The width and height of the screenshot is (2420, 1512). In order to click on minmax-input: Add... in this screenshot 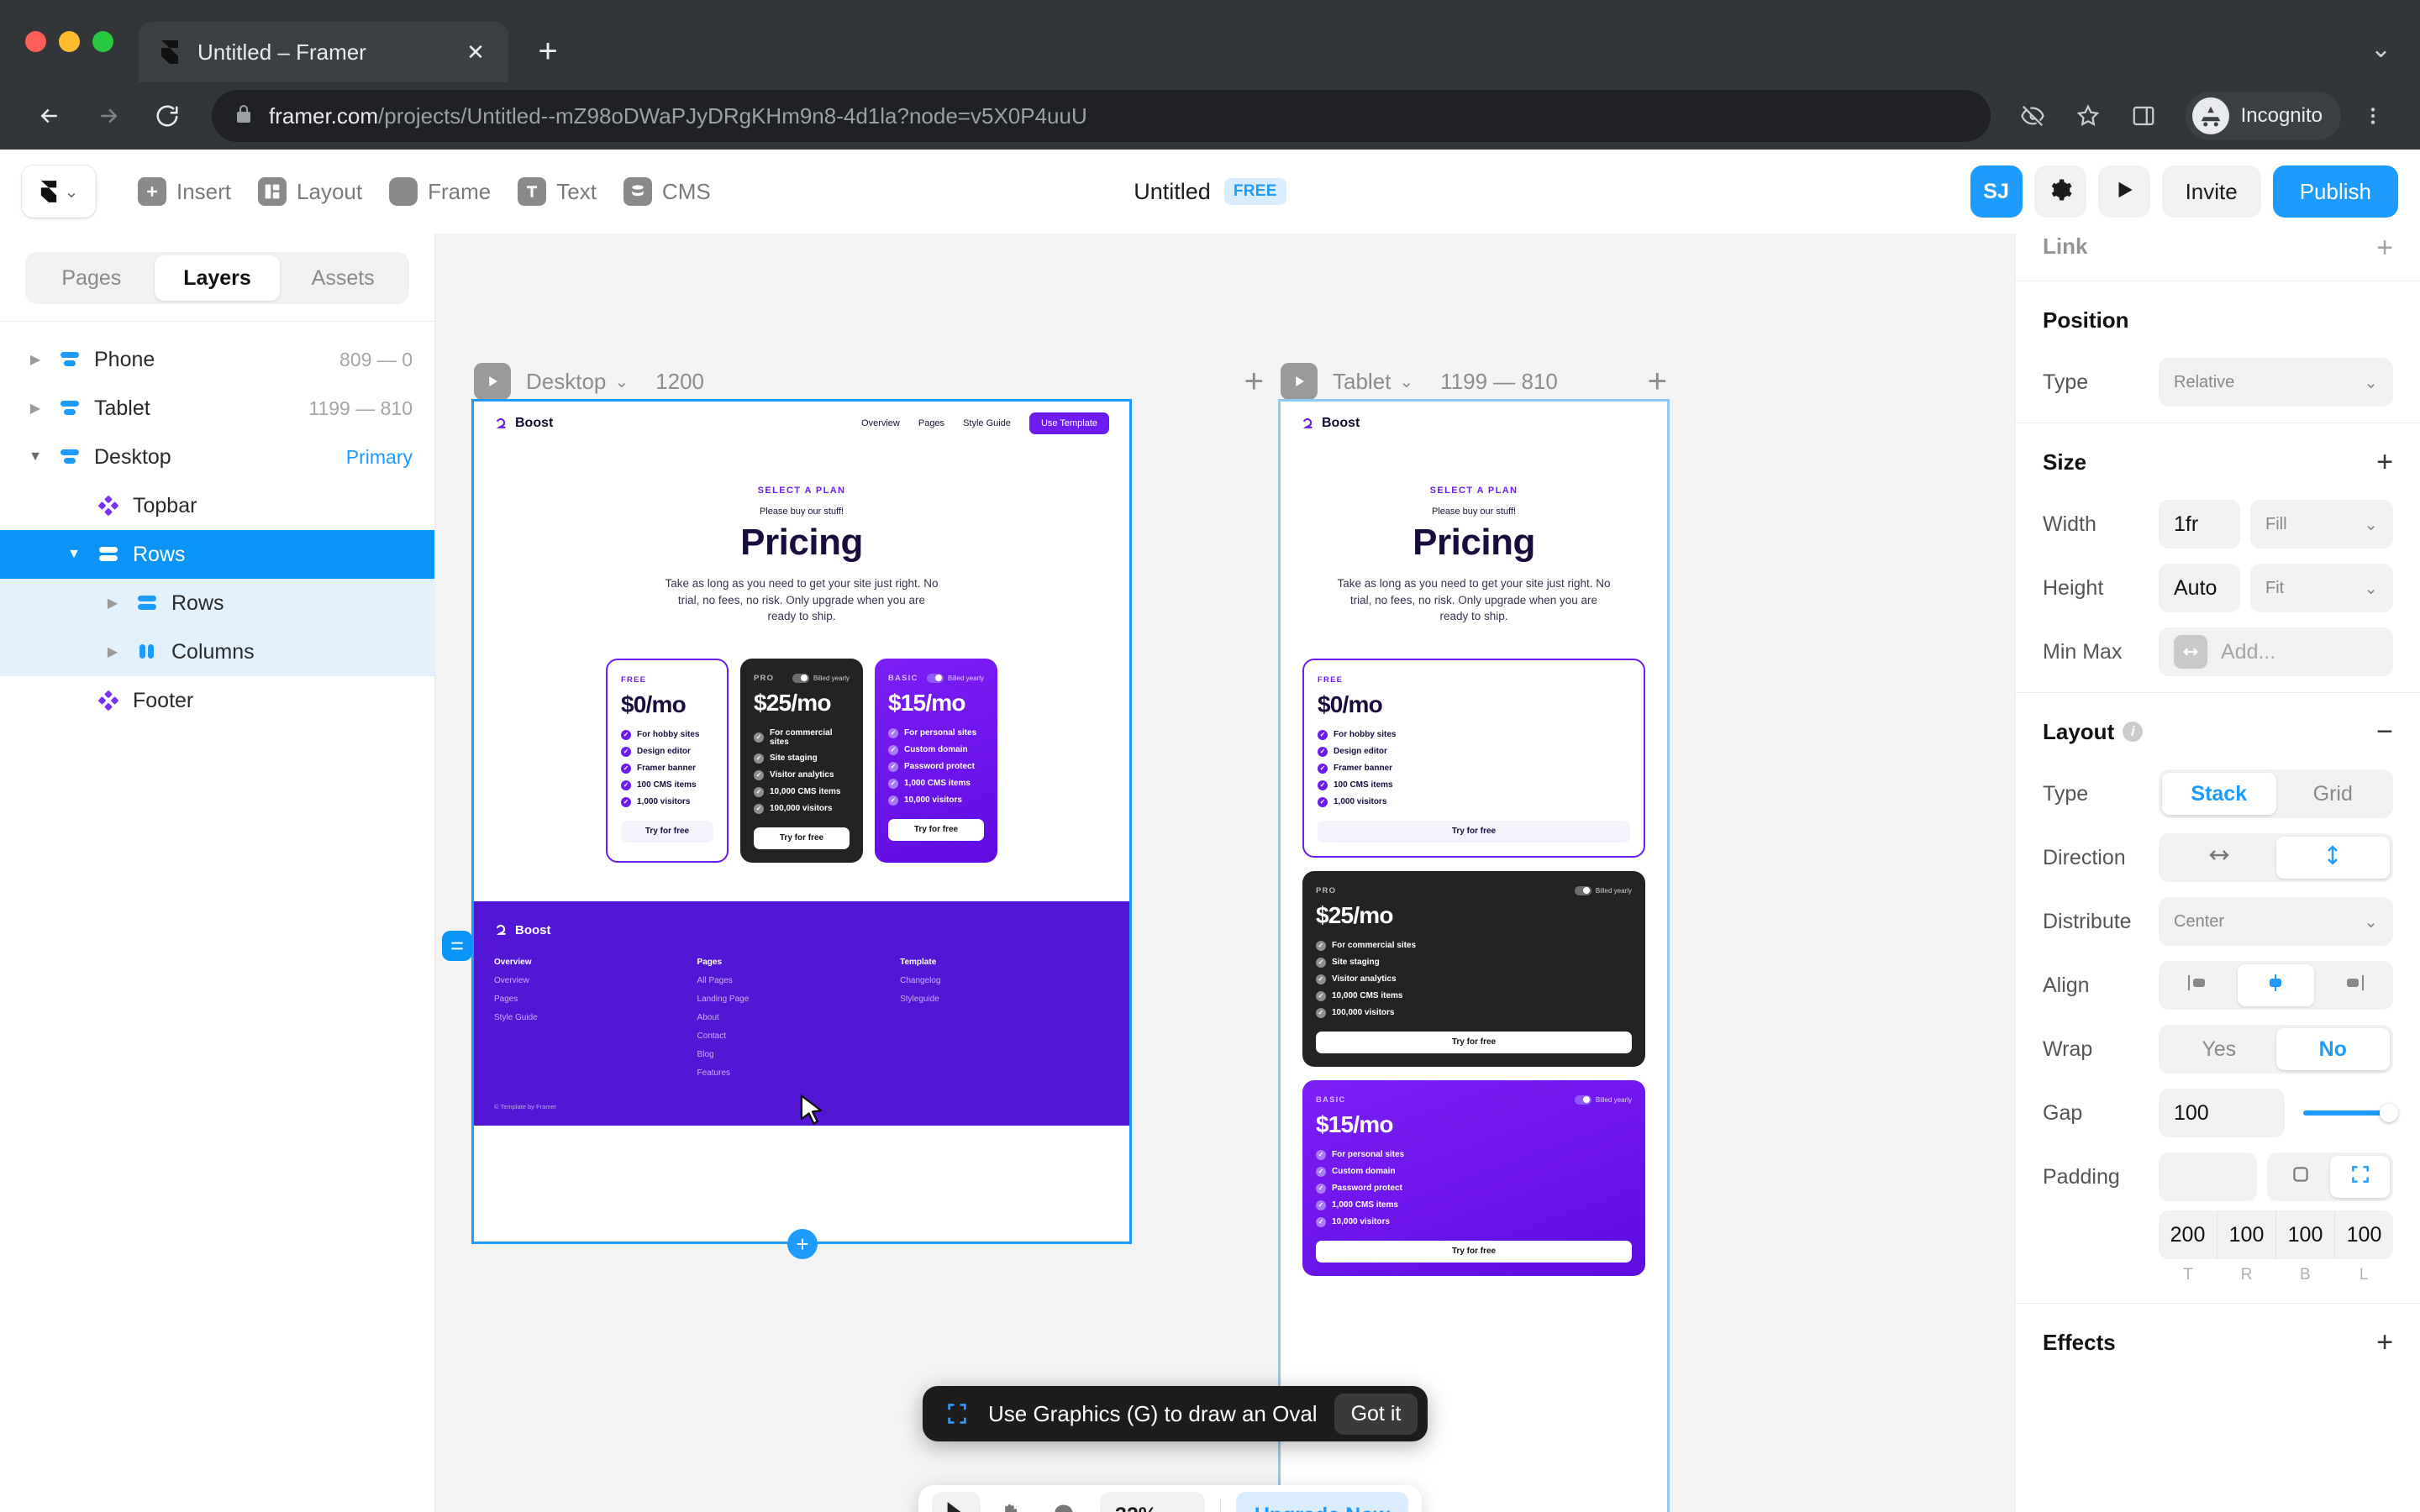, I will do `click(2276, 651)`.